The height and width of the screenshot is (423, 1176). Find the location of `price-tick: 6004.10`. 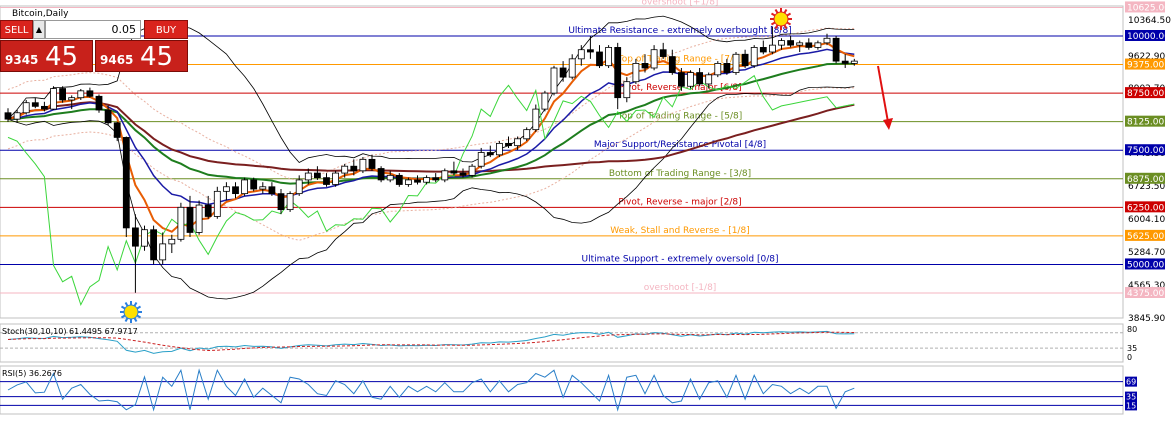

price-tick: 6004.10 is located at coordinates (1146, 220).